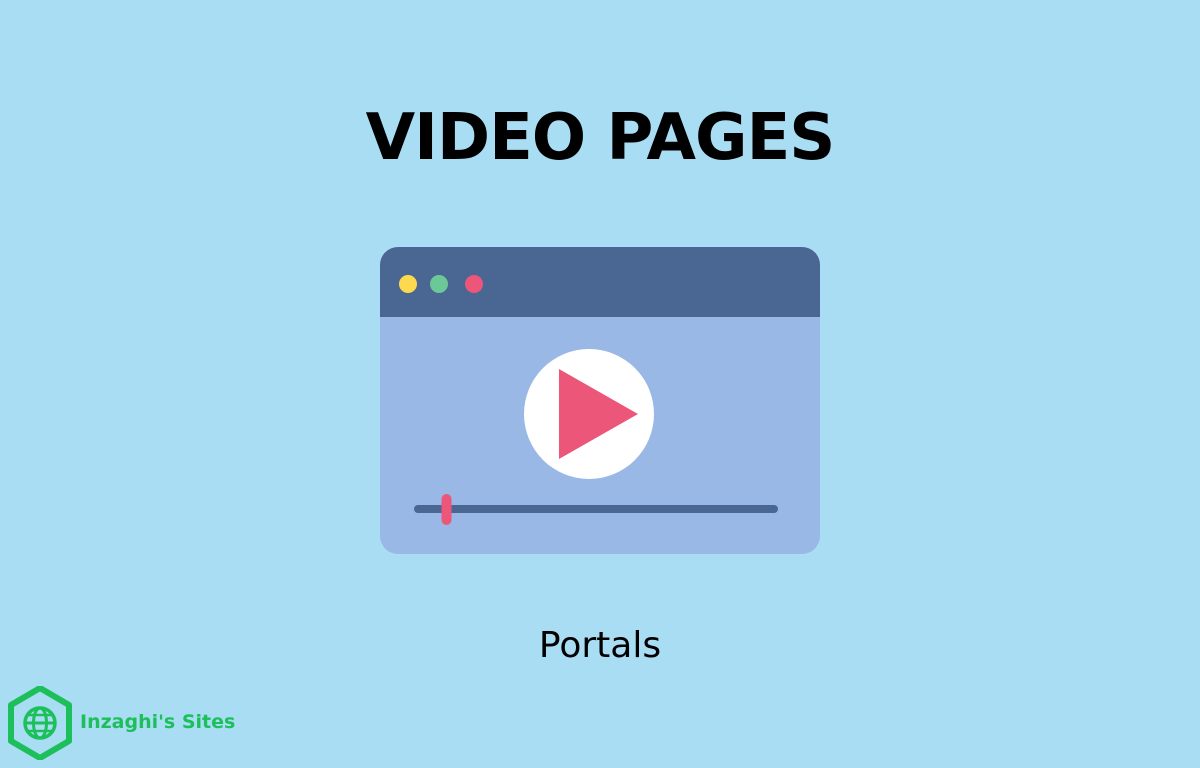 The width and height of the screenshot is (1200, 768). What do you see at coordinates (408, 284) in the screenshot?
I see `window-dot-yellow` at bounding box center [408, 284].